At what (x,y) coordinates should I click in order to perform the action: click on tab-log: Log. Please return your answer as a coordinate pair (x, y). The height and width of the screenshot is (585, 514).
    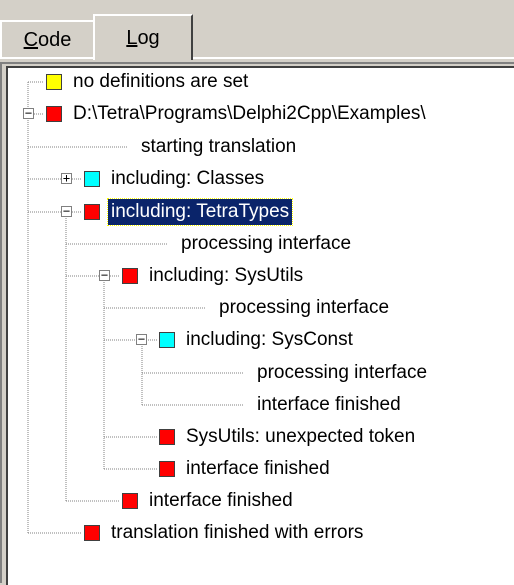
    Looking at the image, I should click on (143, 37).